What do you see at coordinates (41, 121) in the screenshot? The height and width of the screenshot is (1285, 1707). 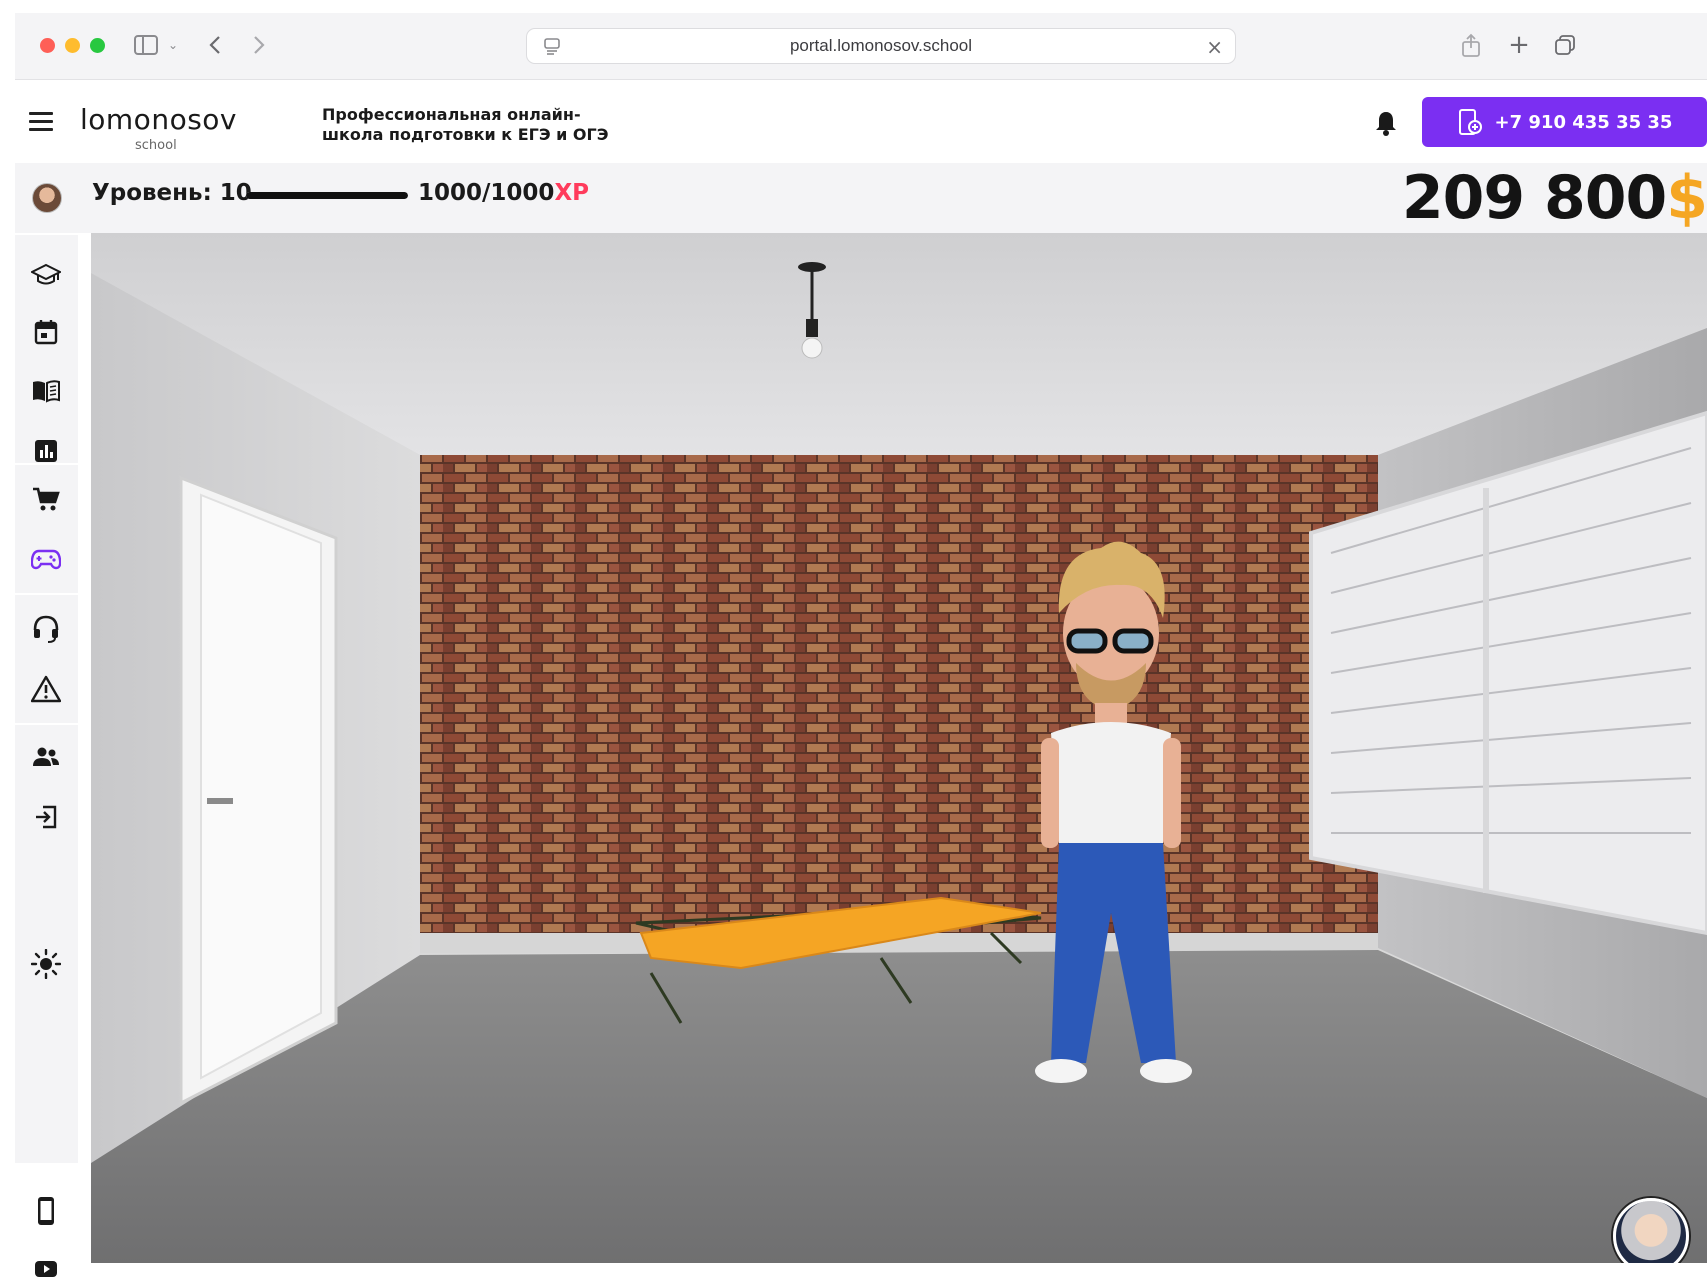 I see `menu-icon` at bounding box center [41, 121].